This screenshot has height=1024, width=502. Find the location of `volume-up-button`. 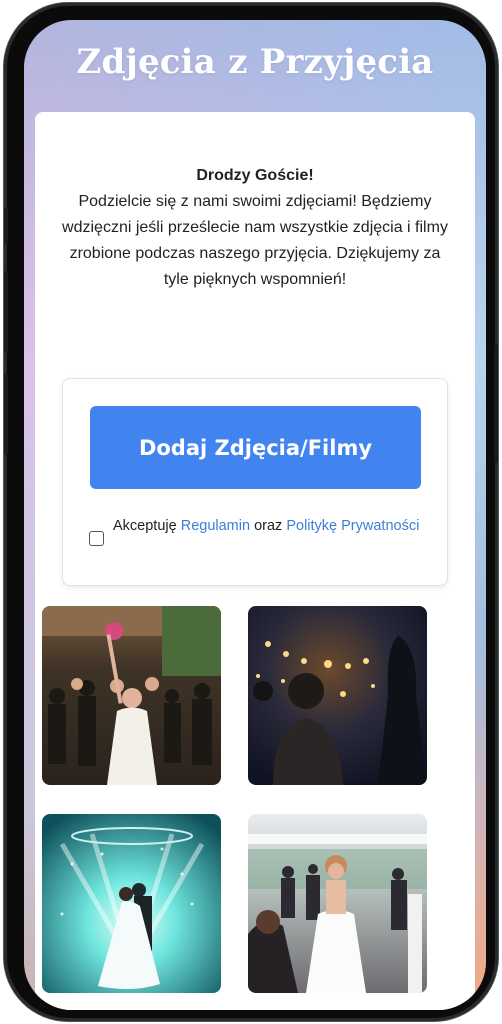

volume-up-button is located at coordinates (6, 312).